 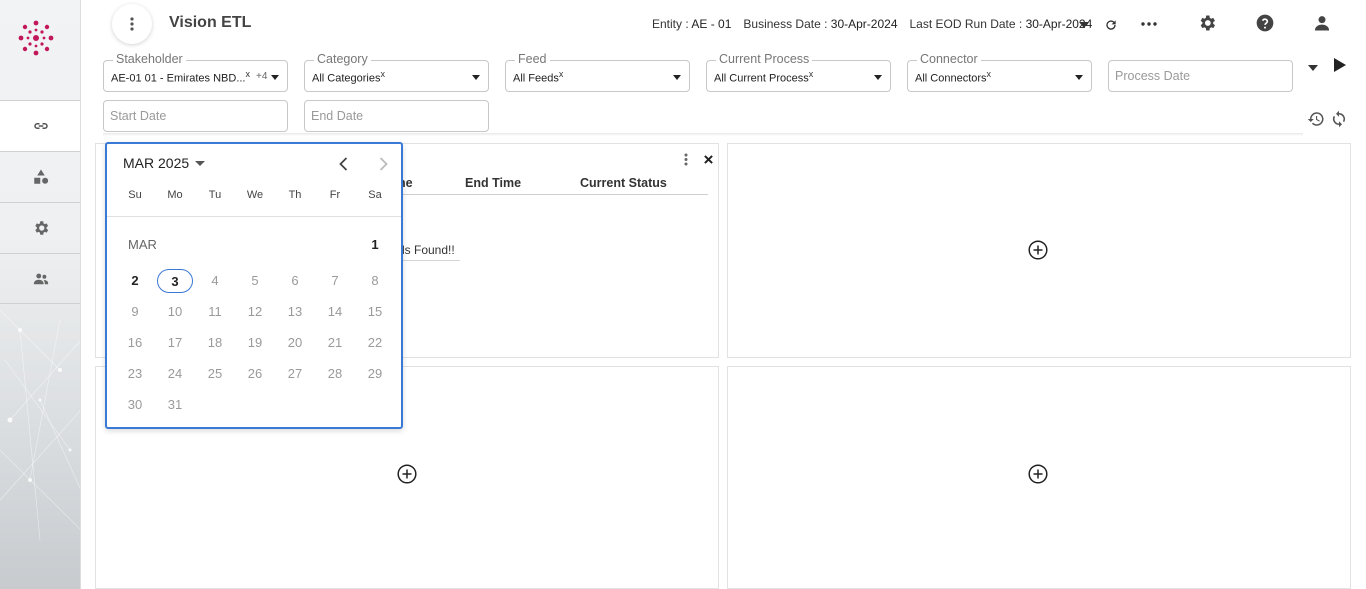 What do you see at coordinates (1340, 65) in the screenshot?
I see `apply-filters-button` at bounding box center [1340, 65].